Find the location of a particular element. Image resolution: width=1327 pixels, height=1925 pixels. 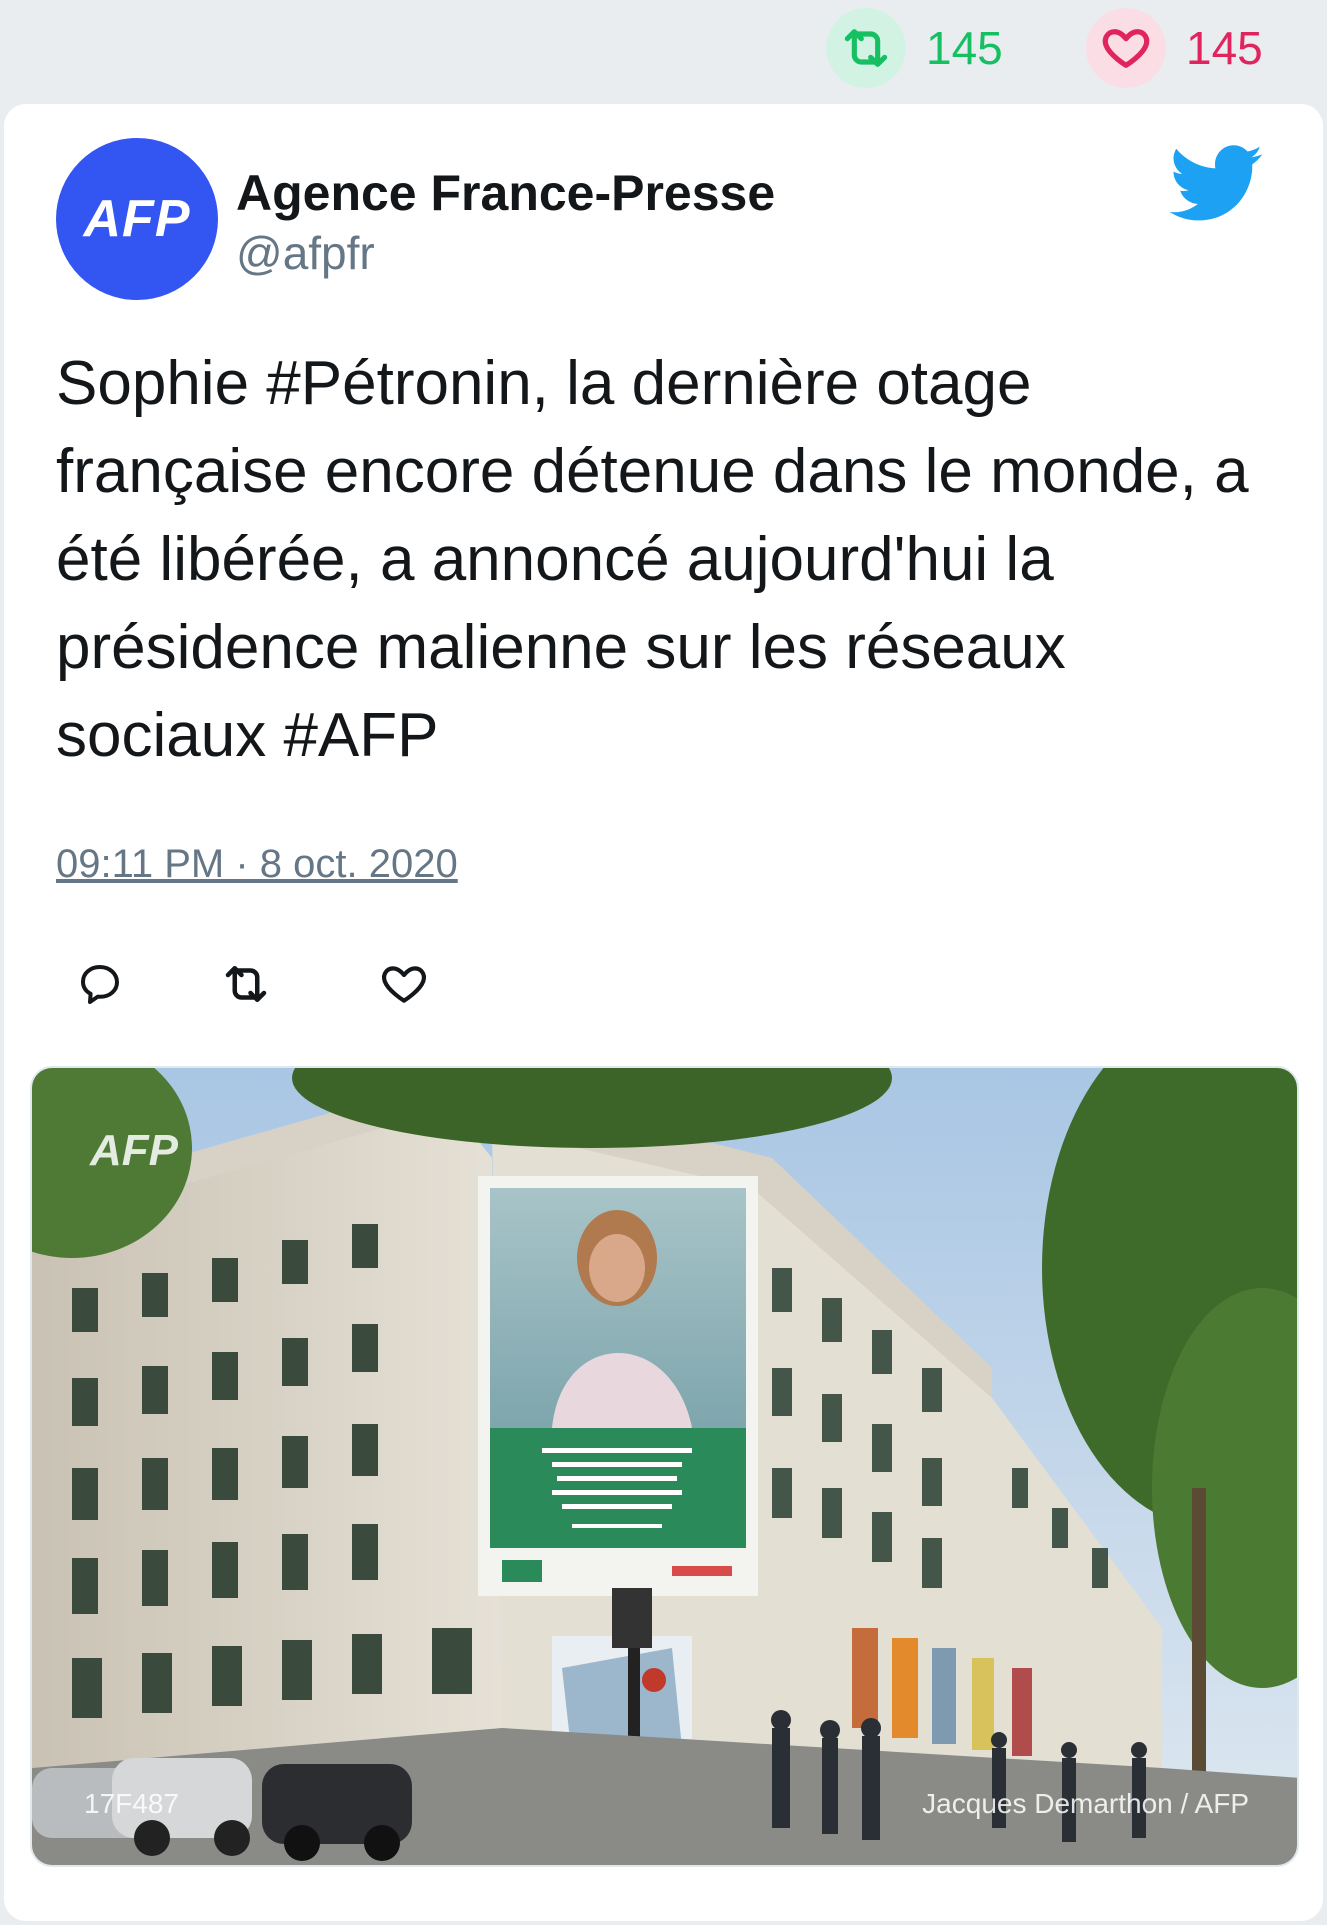

photo-code: 17F487 is located at coordinates (131, 1803).